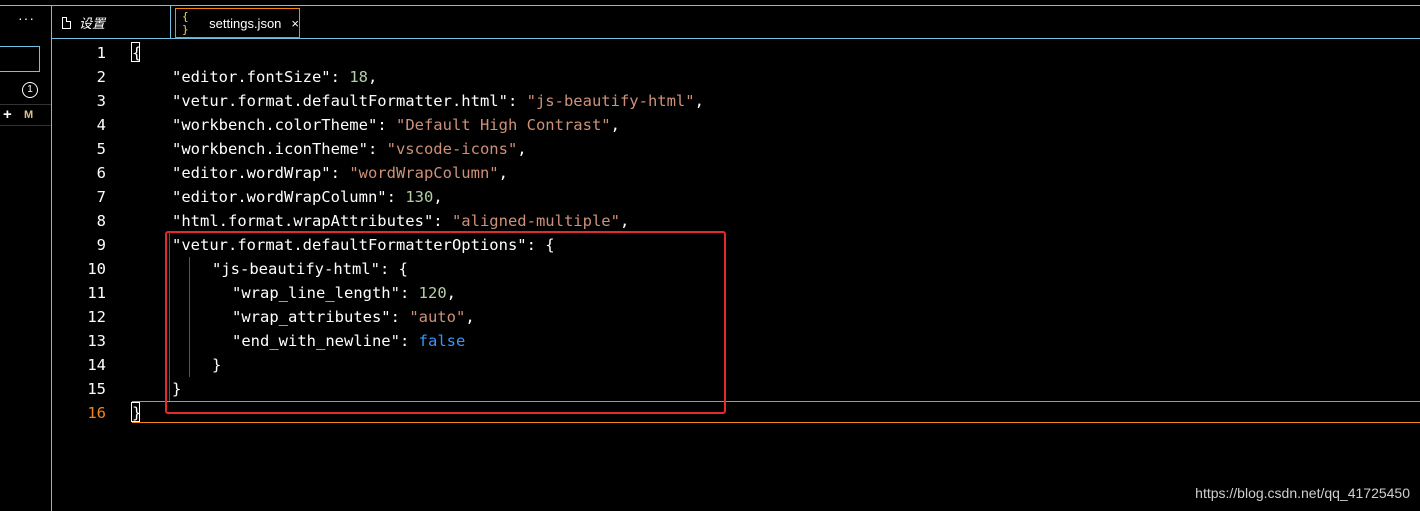 The height and width of the screenshot is (511, 1420). What do you see at coordinates (736, 149) in the screenshot?
I see `code-line: 5 "workbench.iconTheme": "vscode-icons",` at bounding box center [736, 149].